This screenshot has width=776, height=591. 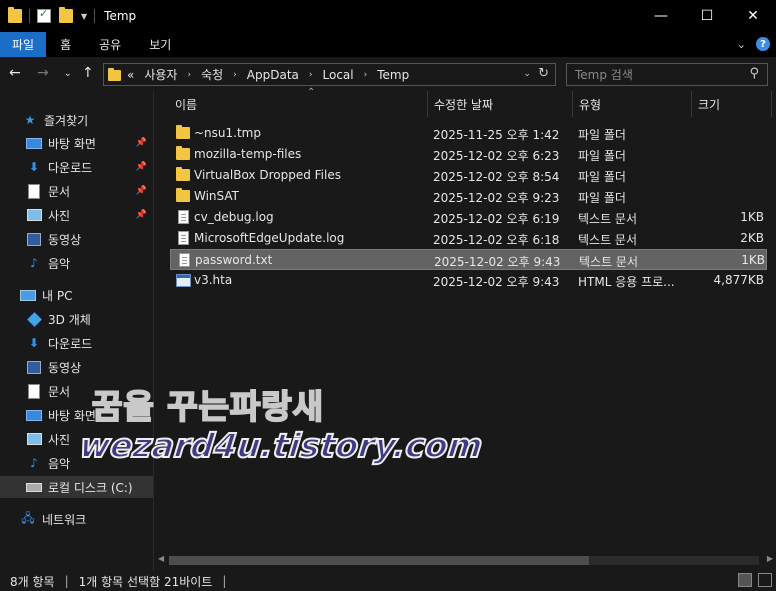 I want to click on file-size: 2KB, so click(x=752, y=238).